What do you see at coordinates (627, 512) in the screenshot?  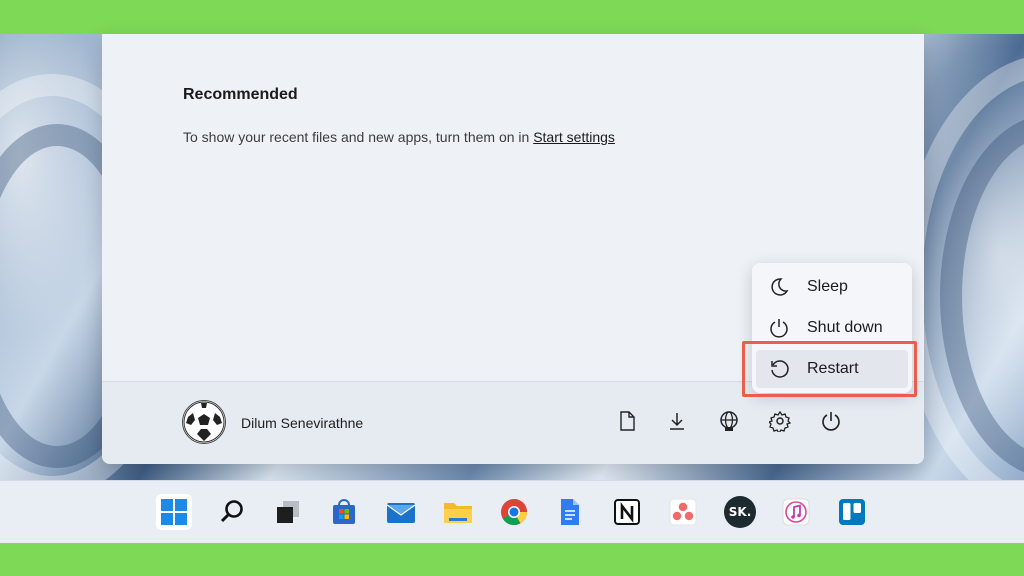 I see `notion-icon` at bounding box center [627, 512].